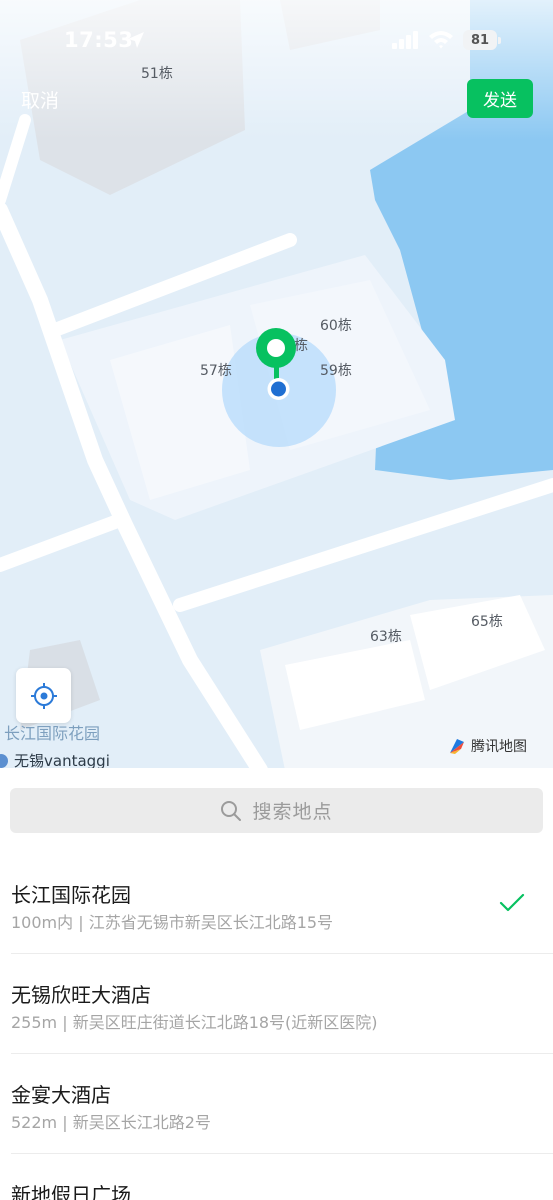 This screenshot has width=553, height=1200. What do you see at coordinates (499, 40) in the screenshot?
I see `battery-tip` at bounding box center [499, 40].